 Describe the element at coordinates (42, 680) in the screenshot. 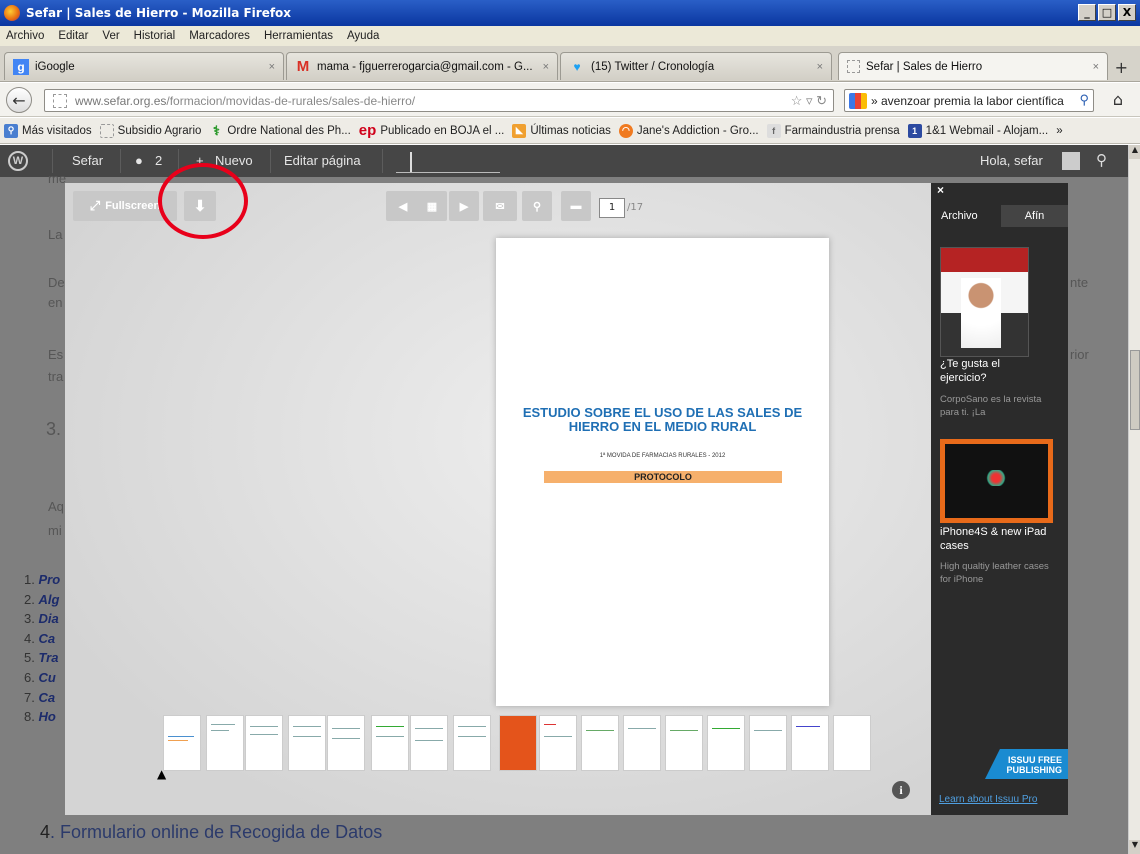

I see `list-item: 6. Cu` at that location.